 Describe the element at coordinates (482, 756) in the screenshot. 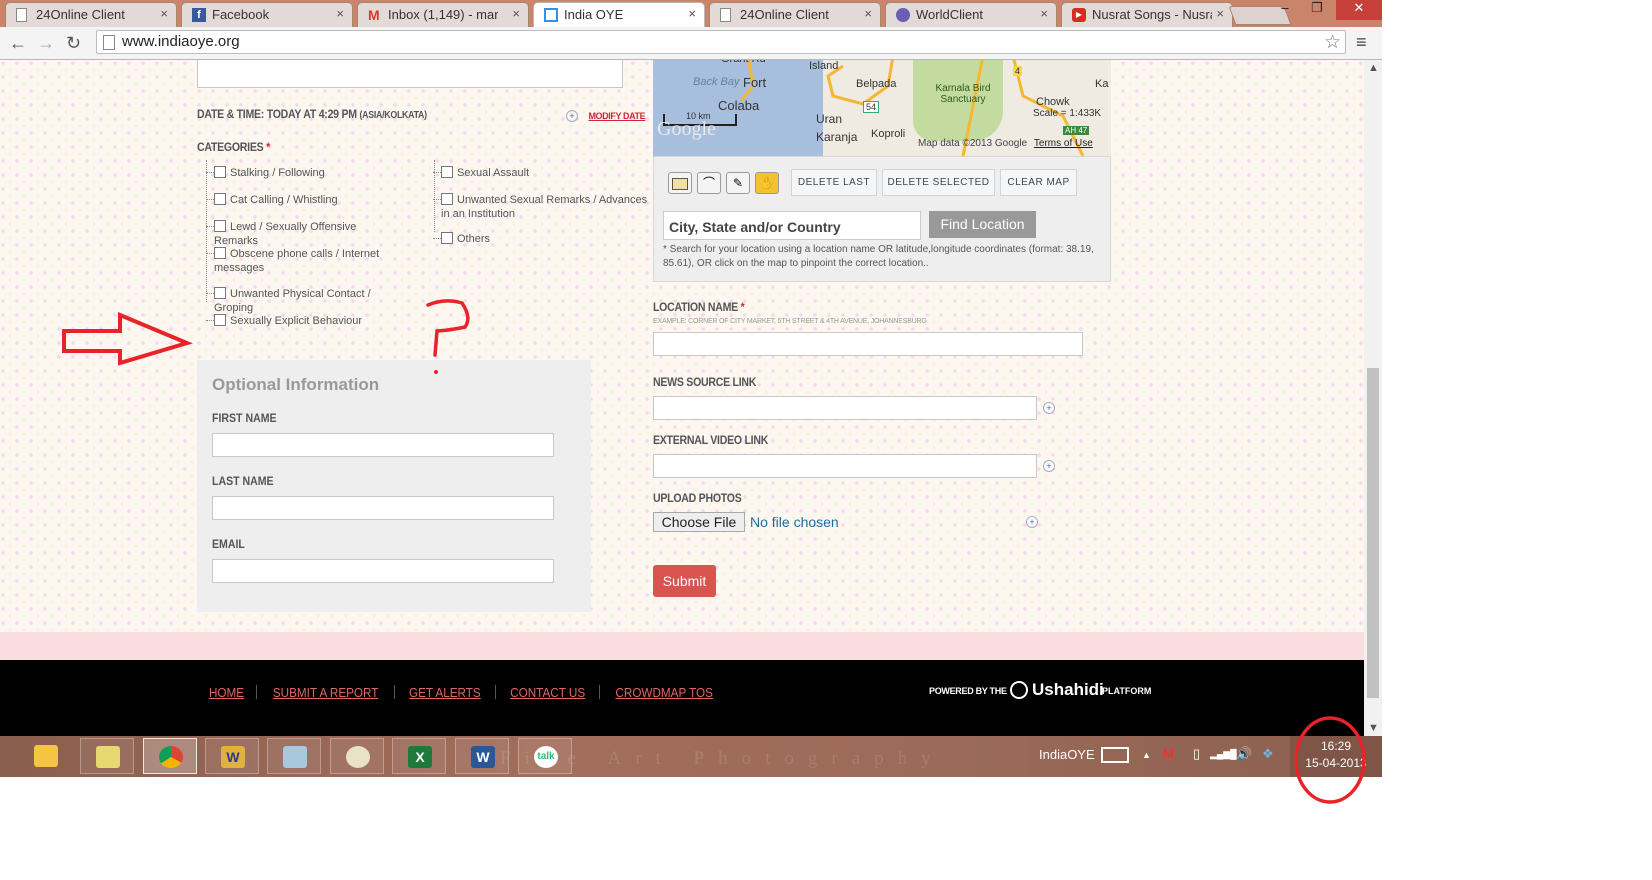

I see `taskbar-word: W` at that location.